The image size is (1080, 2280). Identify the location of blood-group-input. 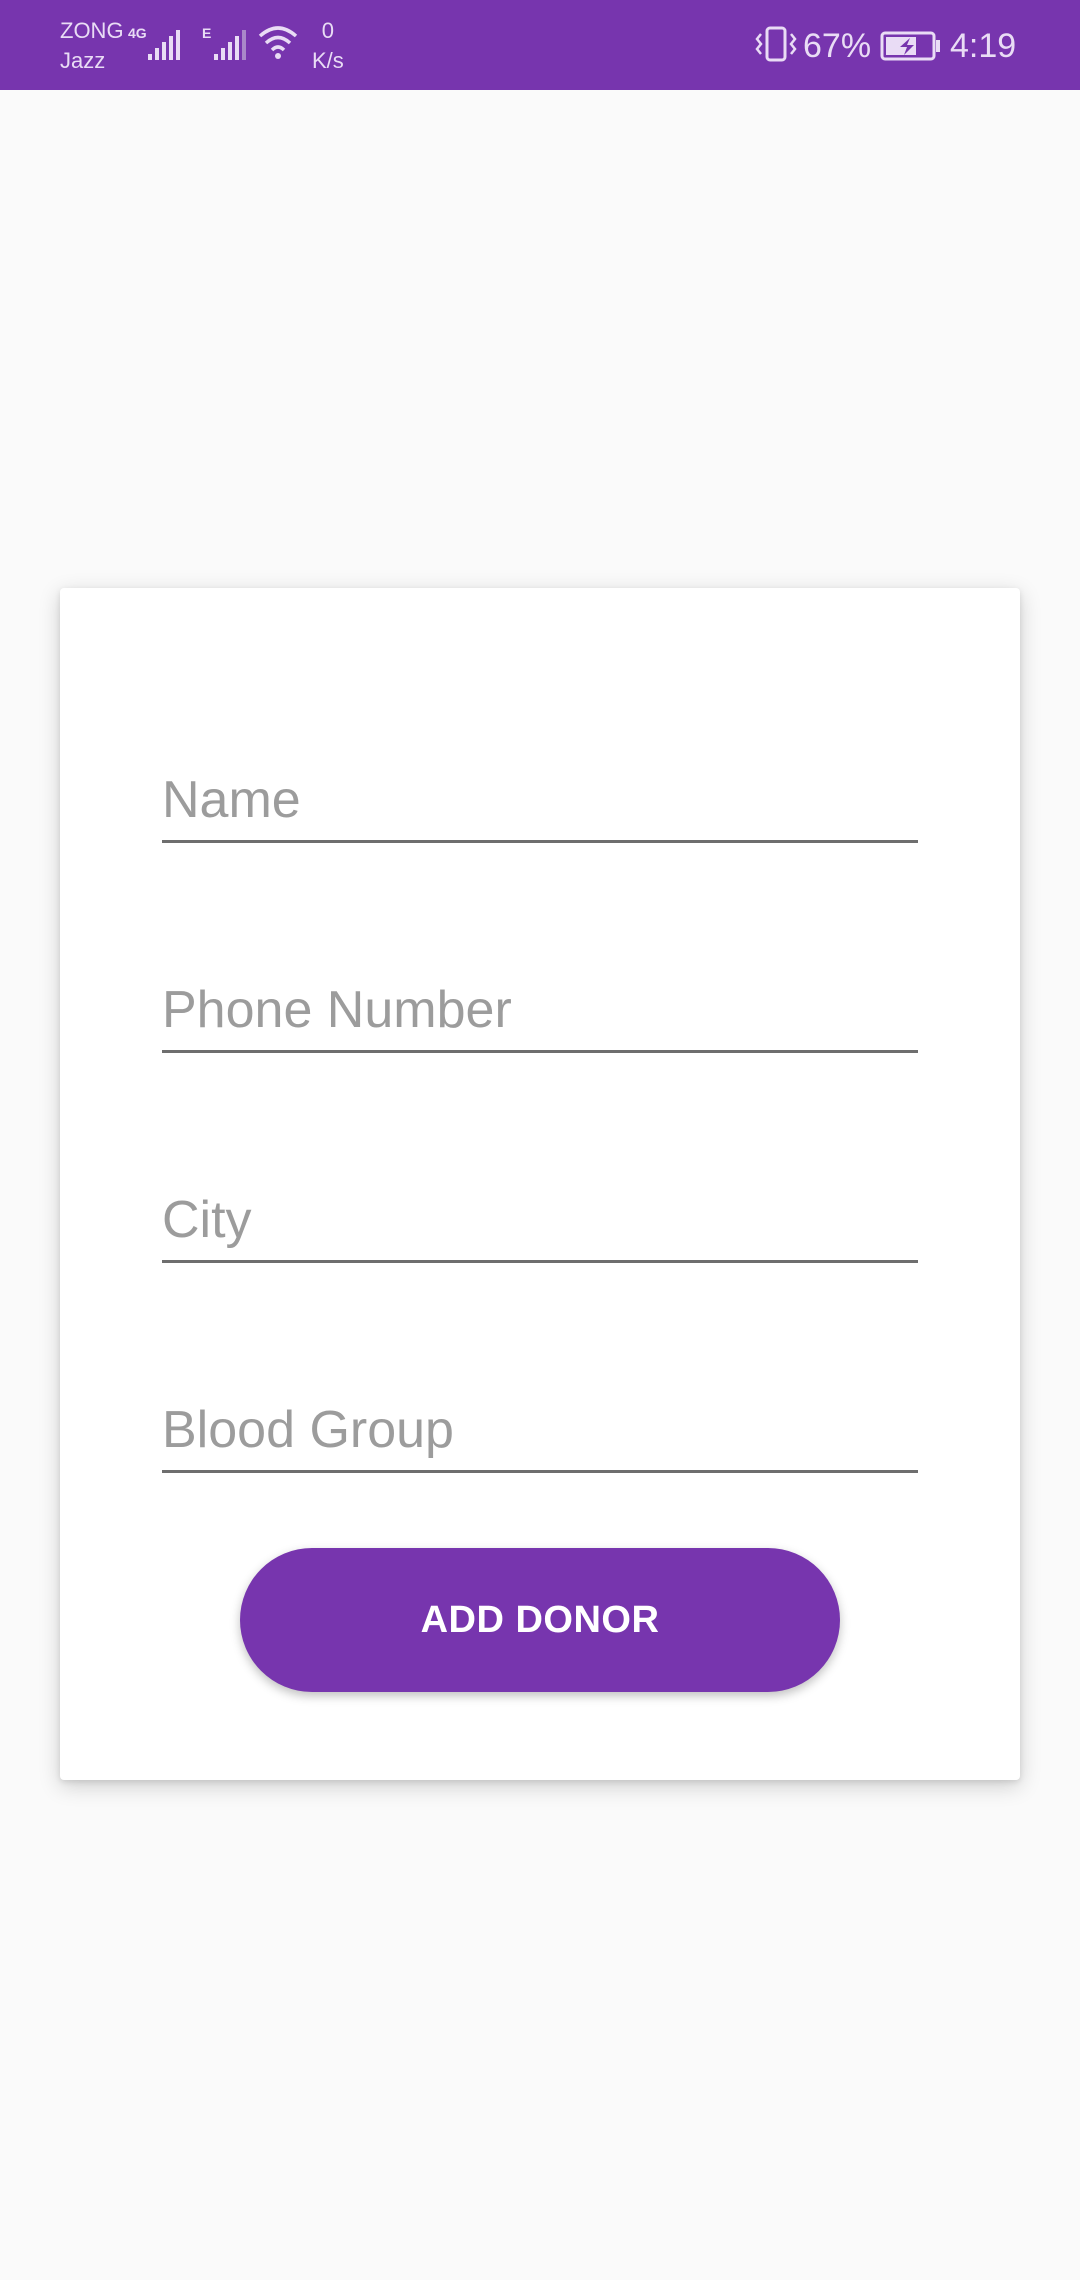
(540, 1430).